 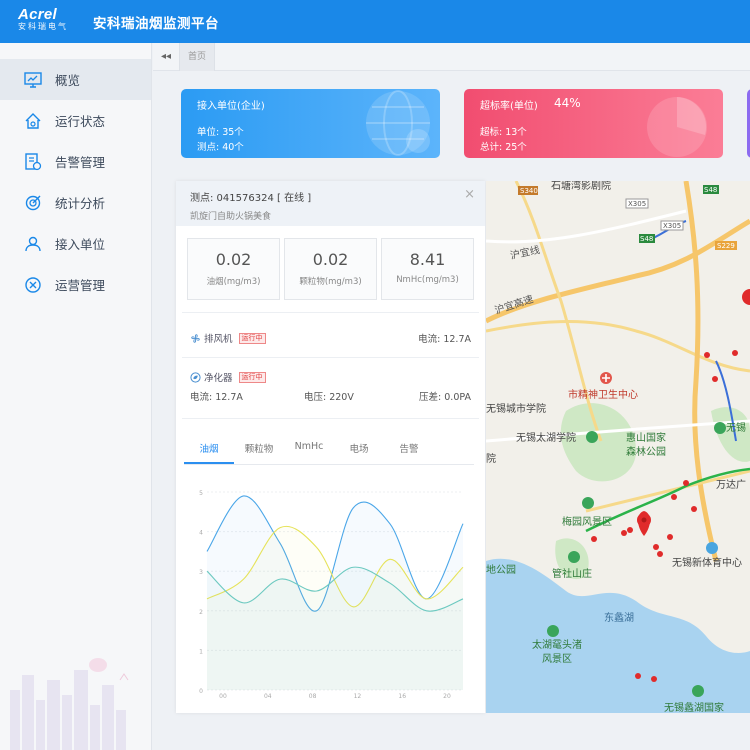 What do you see at coordinates (80, 162) in the screenshot?
I see `sidebar-item-label: 告警管理` at bounding box center [80, 162].